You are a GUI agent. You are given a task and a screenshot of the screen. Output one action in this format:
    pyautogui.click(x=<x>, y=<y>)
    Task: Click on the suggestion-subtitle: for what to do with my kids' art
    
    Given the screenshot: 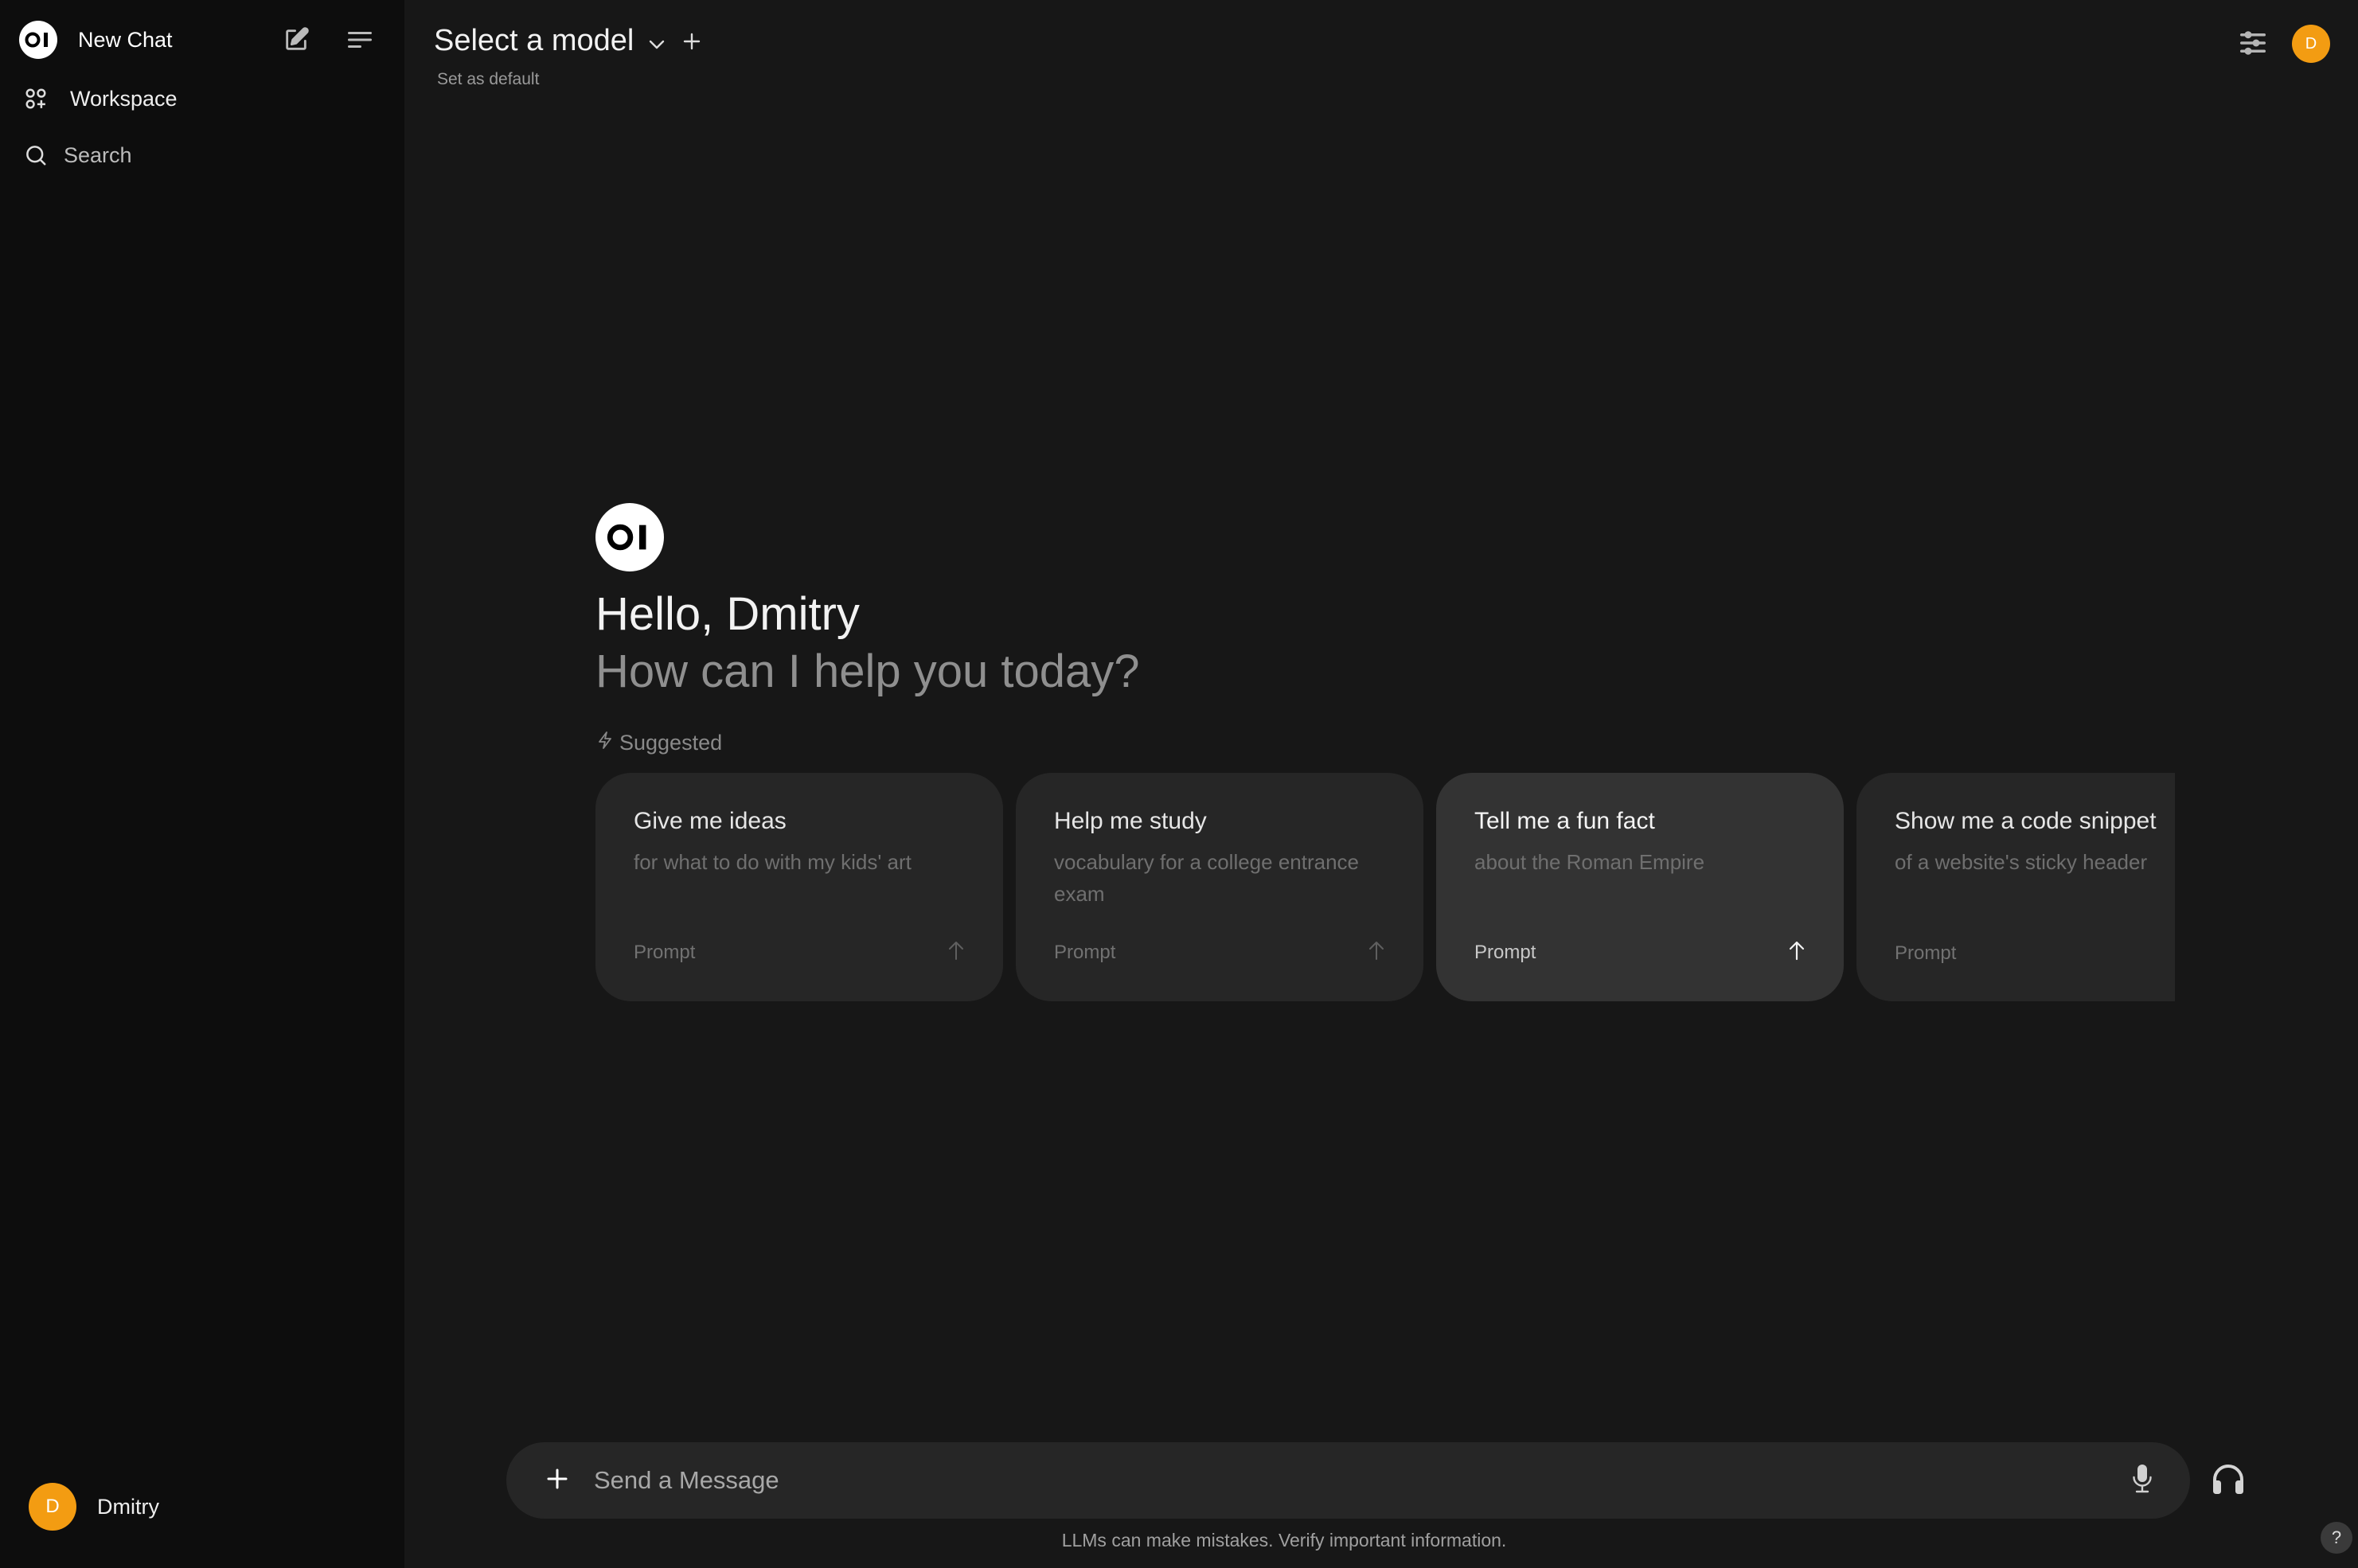 What is the action you would take?
    pyautogui.click(x=773, y=862)
    